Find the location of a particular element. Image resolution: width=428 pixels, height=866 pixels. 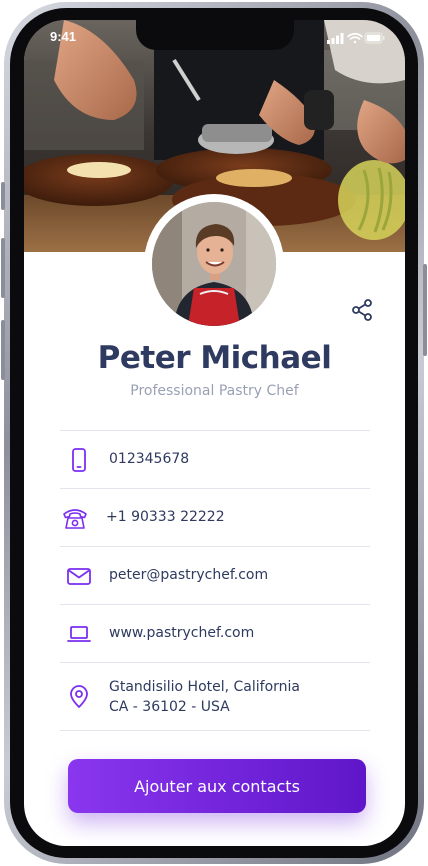

chef-portrait-illustration is located at coordinates (214, 264).